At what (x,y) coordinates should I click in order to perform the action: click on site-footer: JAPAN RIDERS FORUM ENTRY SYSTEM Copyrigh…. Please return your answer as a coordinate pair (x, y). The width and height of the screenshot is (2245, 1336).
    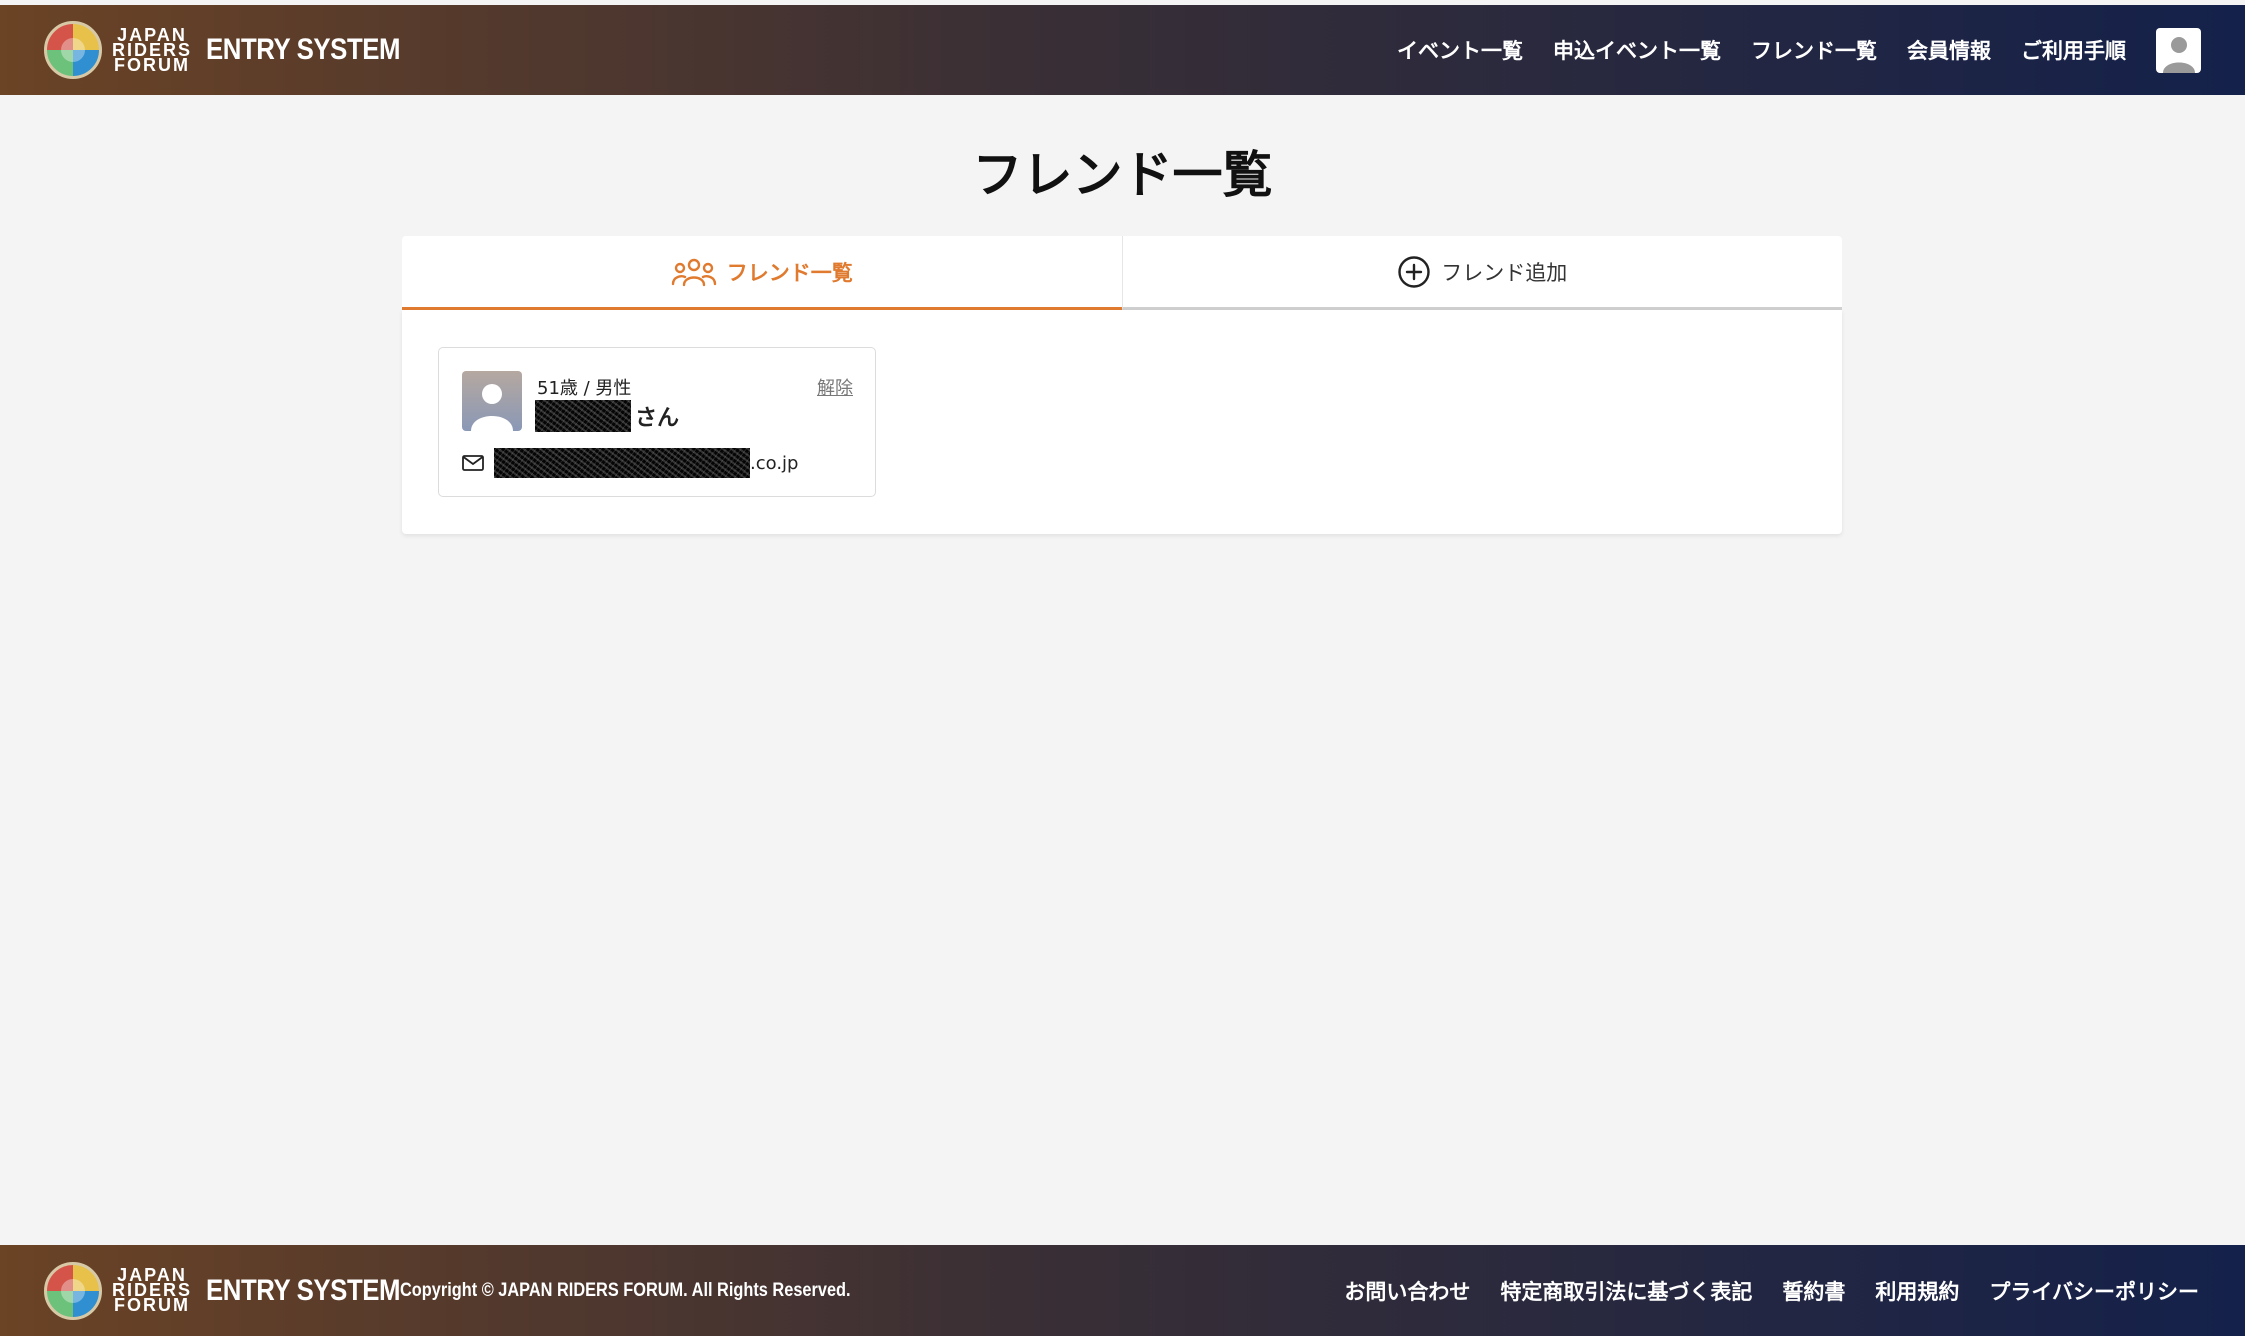
    Looking at the image, I should click on (1122, 1290).